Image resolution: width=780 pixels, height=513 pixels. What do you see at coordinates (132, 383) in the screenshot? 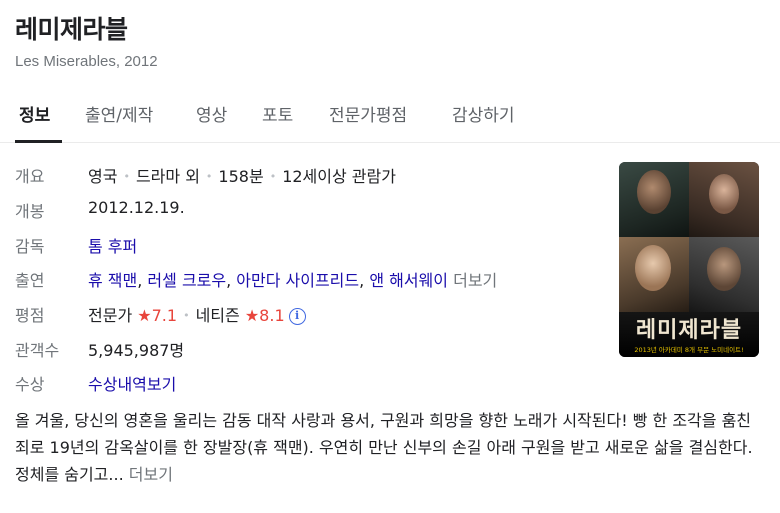
I see `awards-link: 수상내역보기` at bounding box center [132, 383].